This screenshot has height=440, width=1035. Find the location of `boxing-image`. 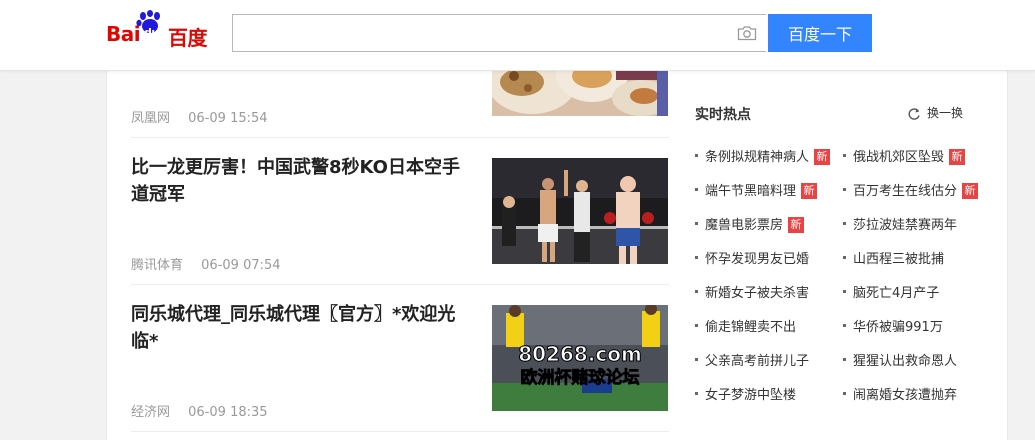

boxing-image is located at coordinates (580, 211).